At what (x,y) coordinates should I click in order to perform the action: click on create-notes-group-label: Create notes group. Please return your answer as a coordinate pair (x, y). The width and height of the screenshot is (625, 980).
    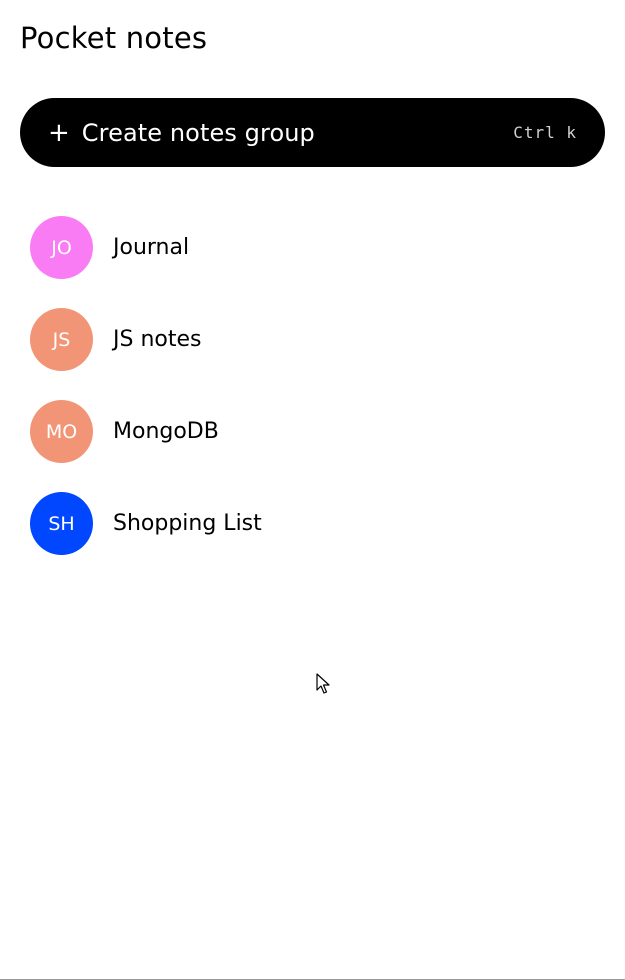
    Looking at the image, I should click on (198, 132).